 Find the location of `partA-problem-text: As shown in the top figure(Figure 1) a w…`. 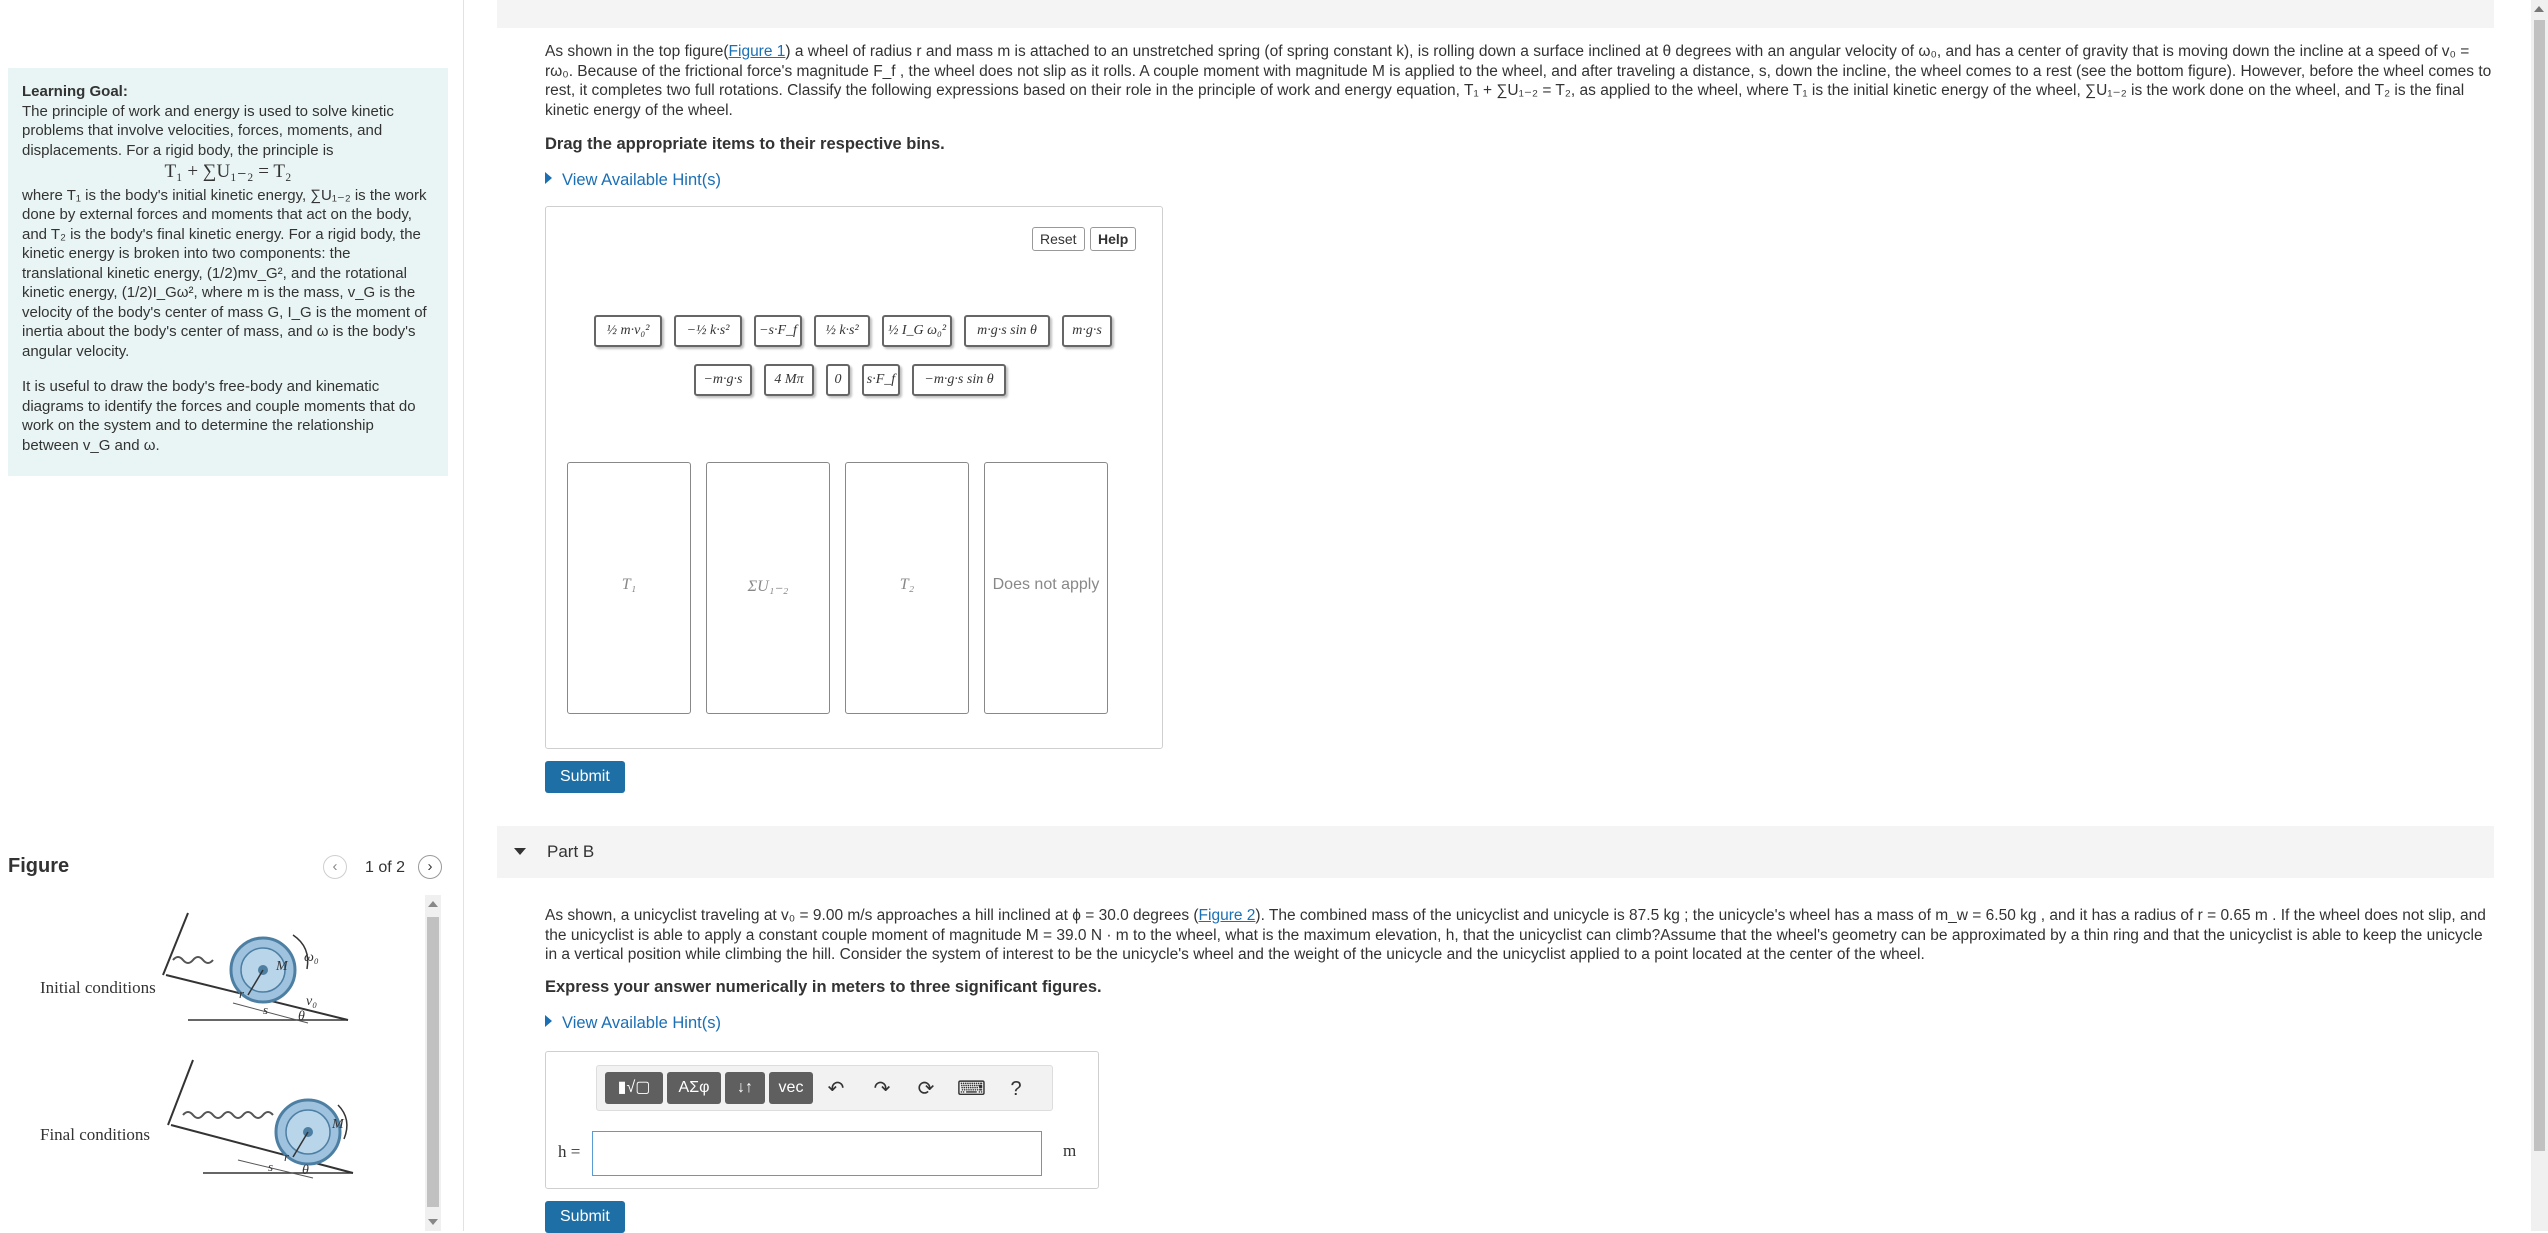

partA-problem-text: As shown in the top figure(Figure 1) a w… is located at coordinates (1520, 81).